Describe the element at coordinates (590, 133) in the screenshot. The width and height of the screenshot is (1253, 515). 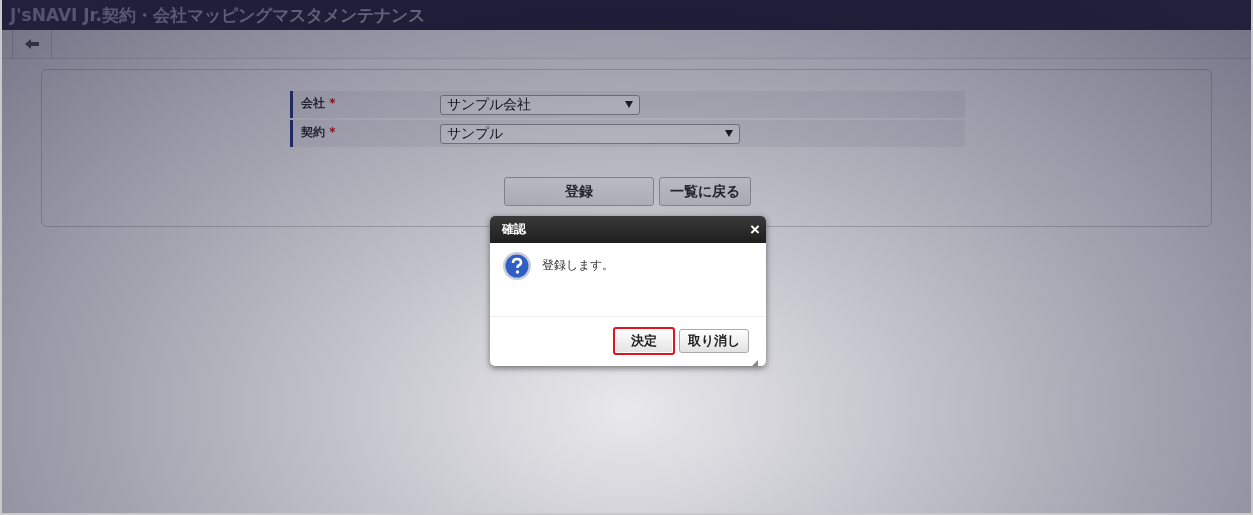
I see `select-field: サンプル` at that location.